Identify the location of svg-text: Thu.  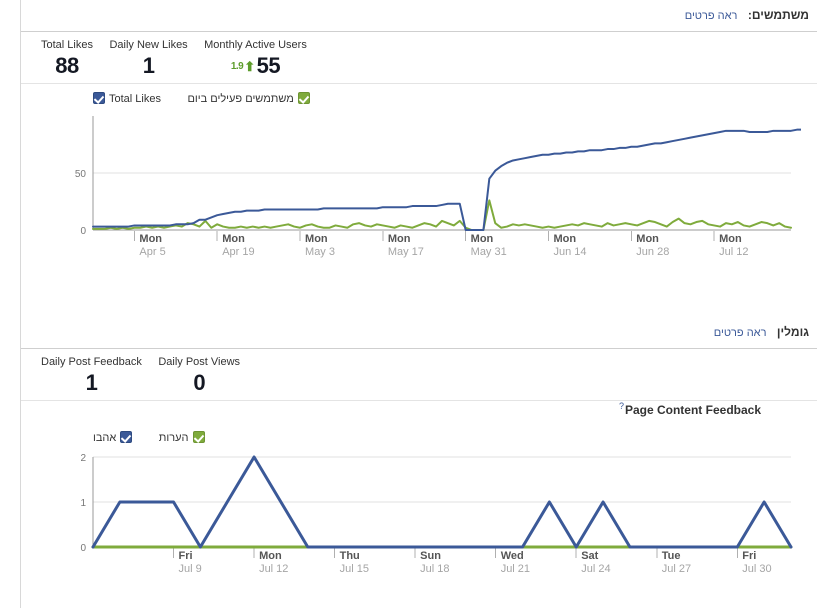
(350, 556).